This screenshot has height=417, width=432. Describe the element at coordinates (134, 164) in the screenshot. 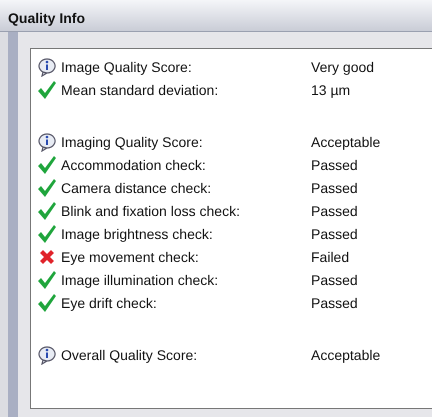

I see `row-label: Accommodation check:` at that location.